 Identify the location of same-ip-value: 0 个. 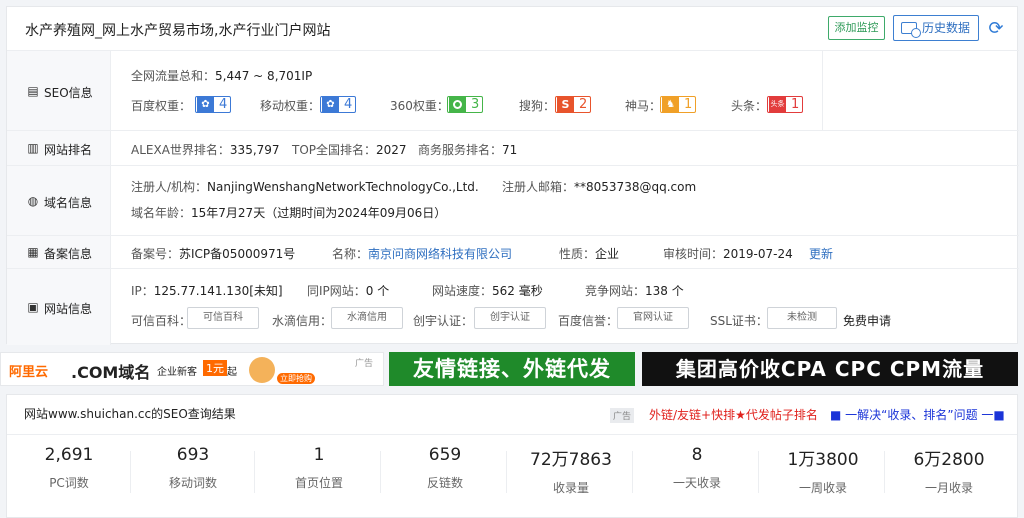
(377, 291).